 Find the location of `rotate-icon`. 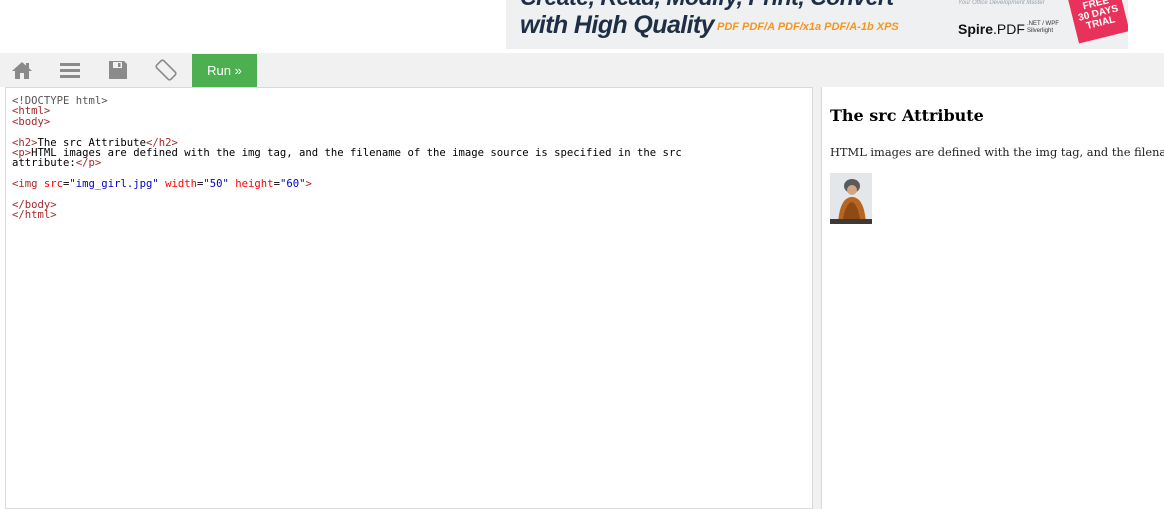

rotate-icon is located at coordinates (166, 70).